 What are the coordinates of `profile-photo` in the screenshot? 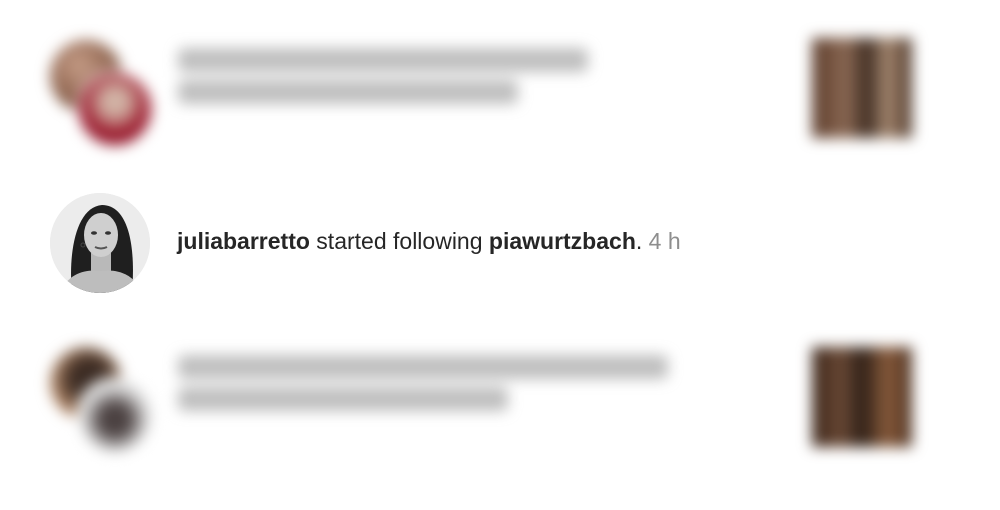 It's located at (100, 243).